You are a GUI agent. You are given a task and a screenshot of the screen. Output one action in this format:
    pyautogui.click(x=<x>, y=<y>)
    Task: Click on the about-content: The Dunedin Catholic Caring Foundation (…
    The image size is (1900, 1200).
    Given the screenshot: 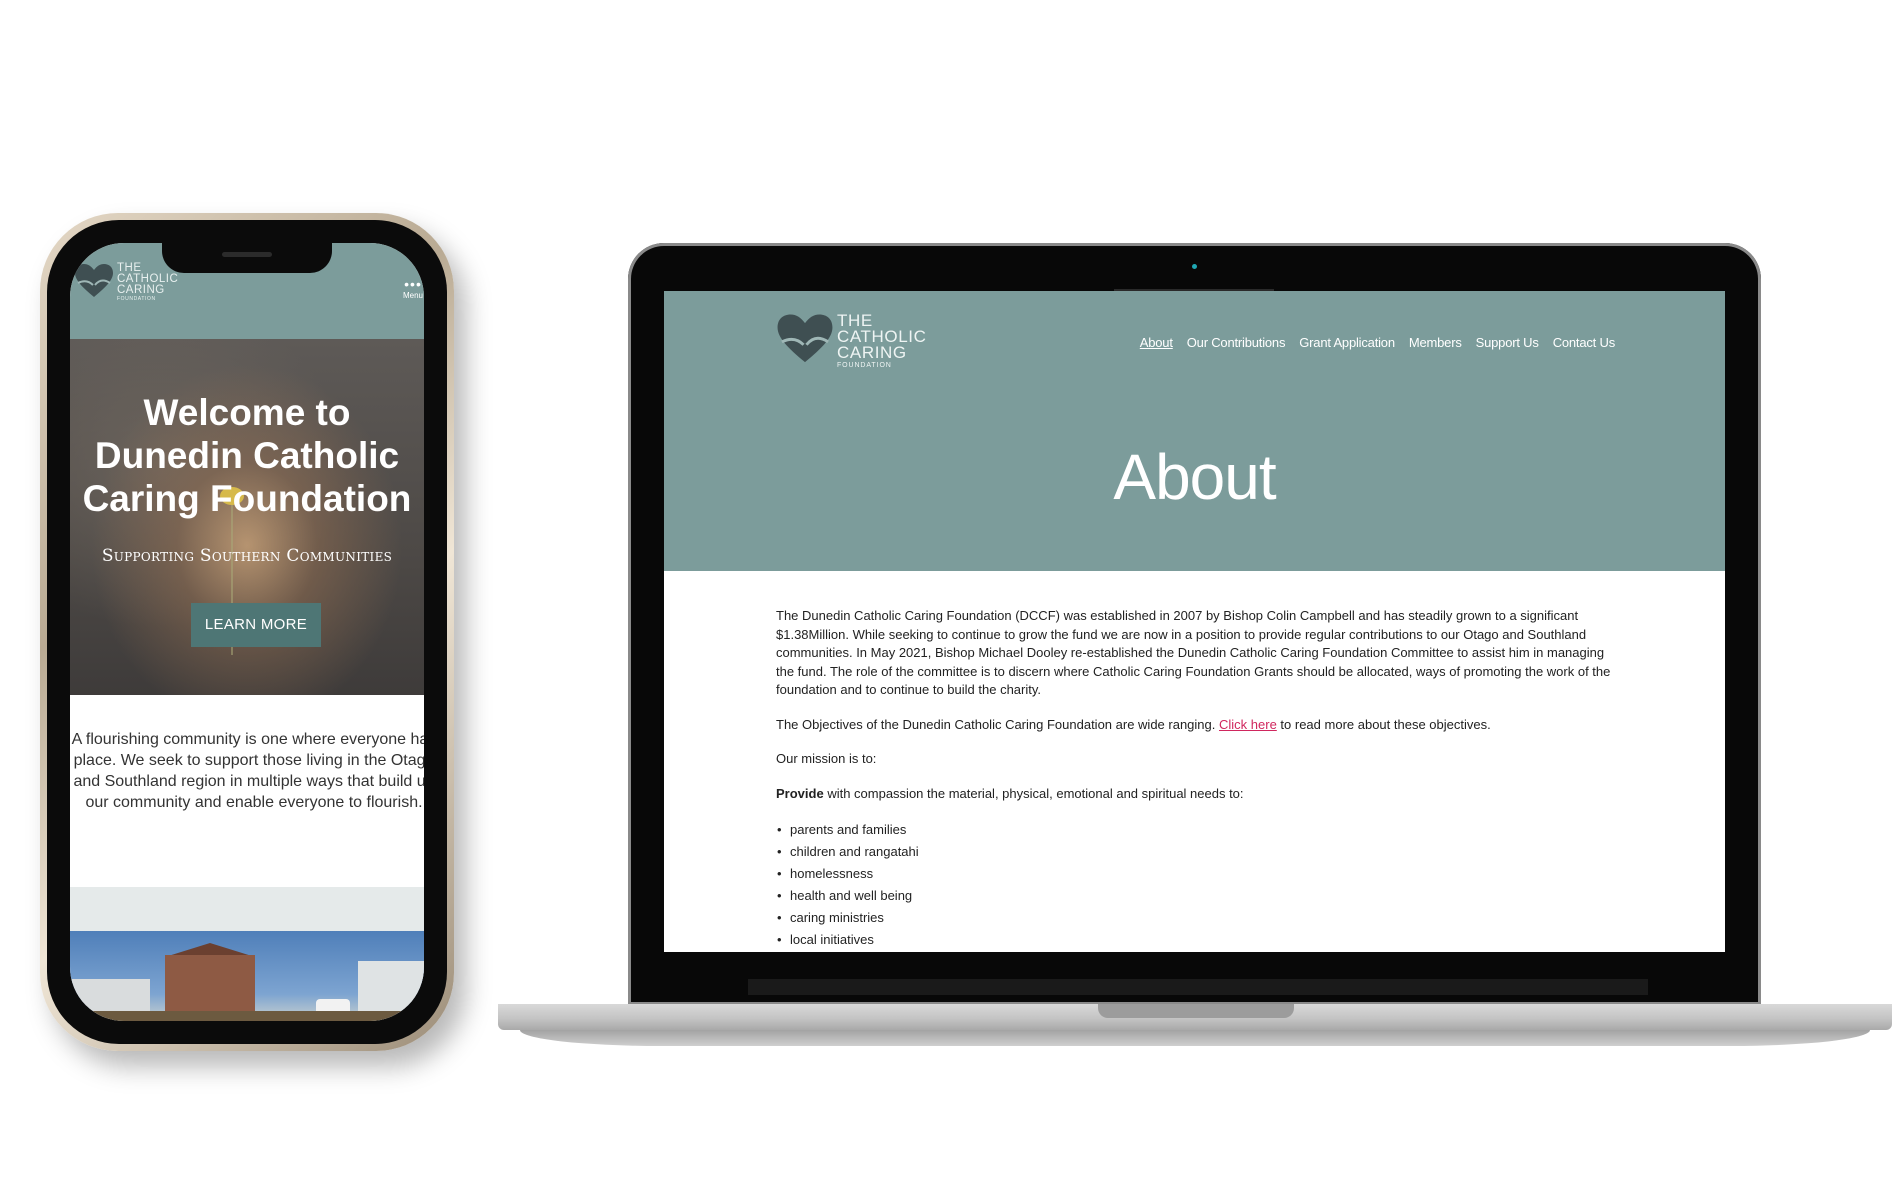 What is the action you would take?
    pyautogui.click(x=1196, y=779)
    